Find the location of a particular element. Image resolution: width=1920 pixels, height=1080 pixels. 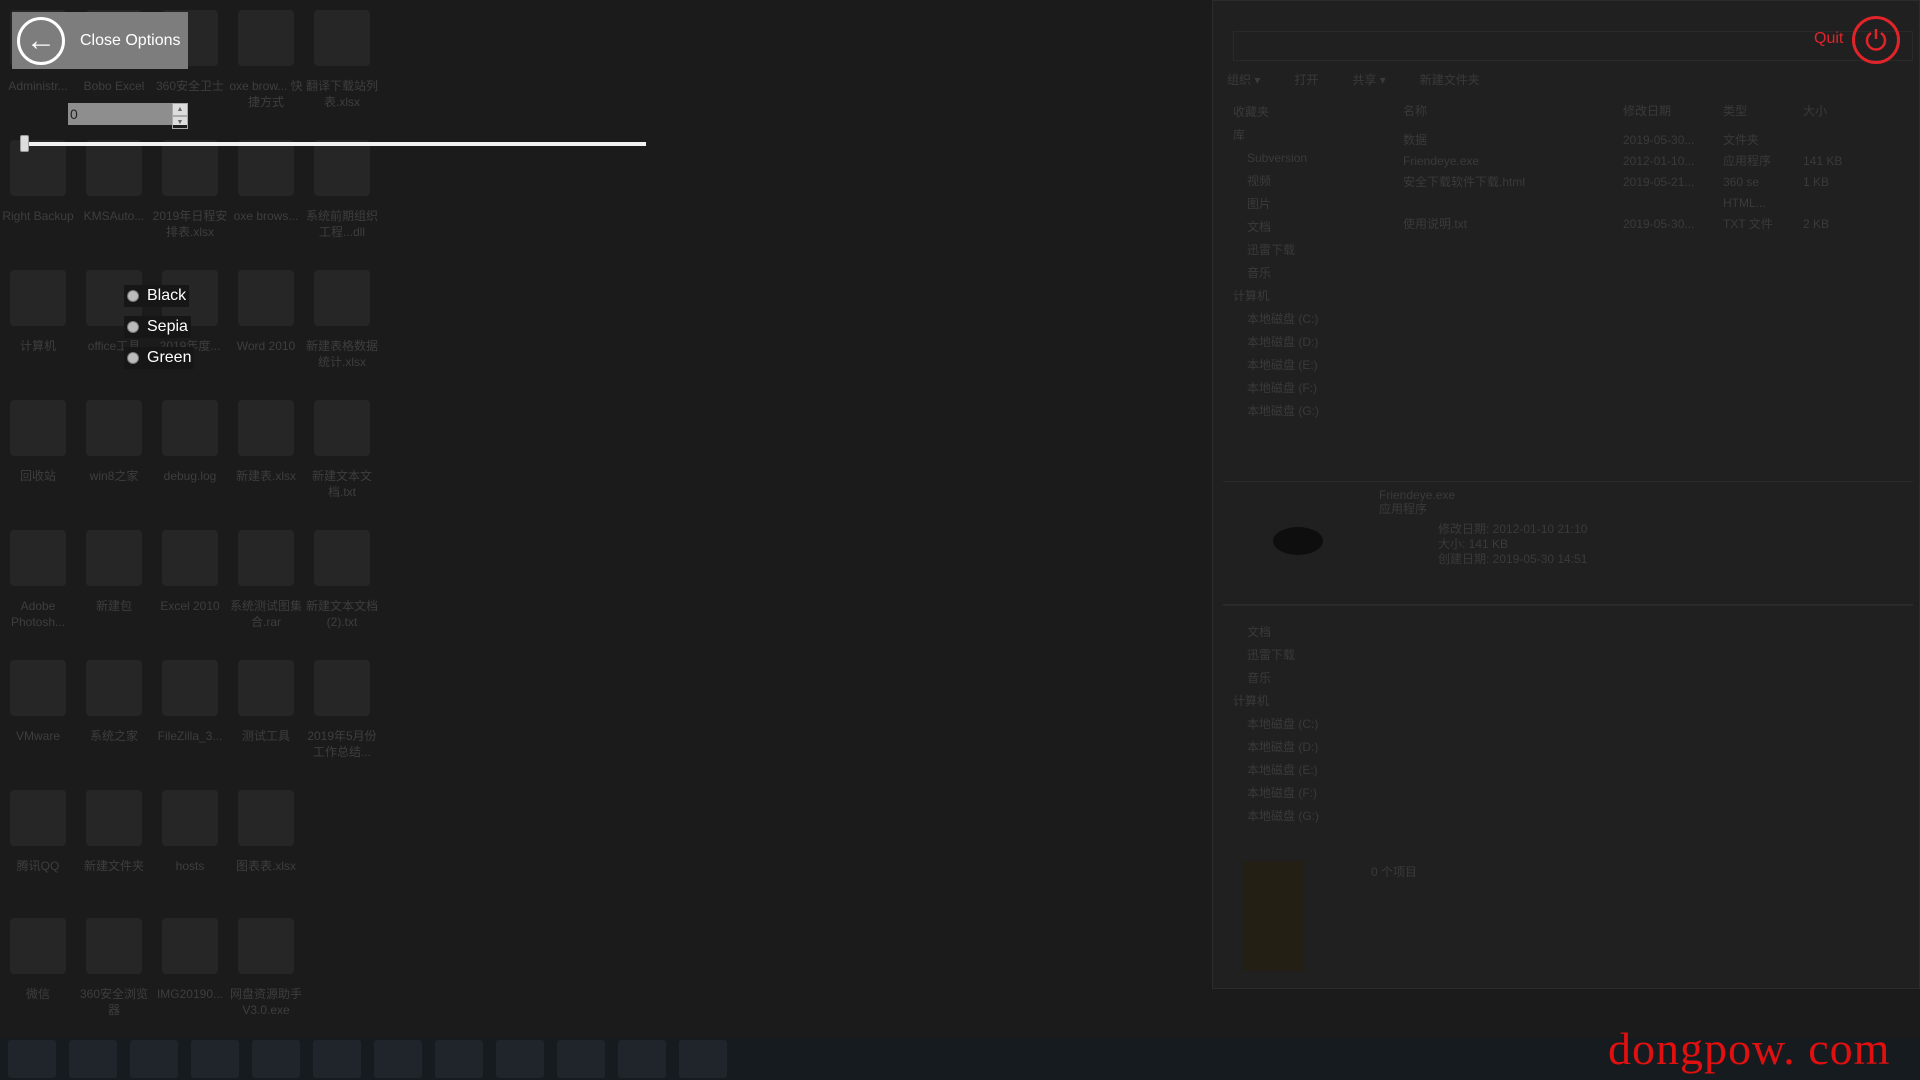

theme-radio-green: Green is located at coordinates (159, 358).